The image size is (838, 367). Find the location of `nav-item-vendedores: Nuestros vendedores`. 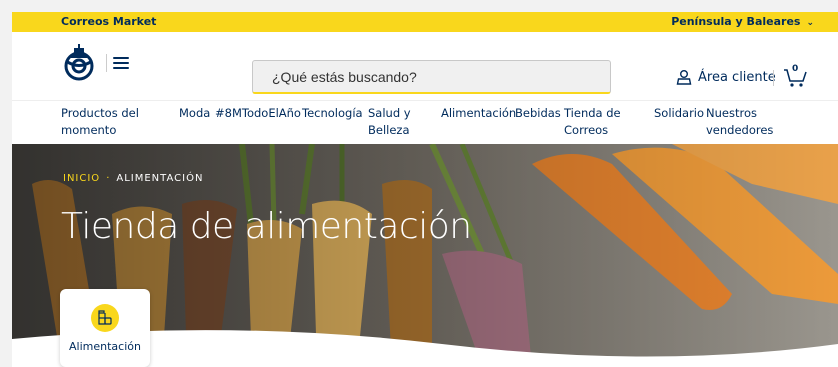

nav-item-vendedores: Nuestros vendedores is located at coordinates (739, 122).